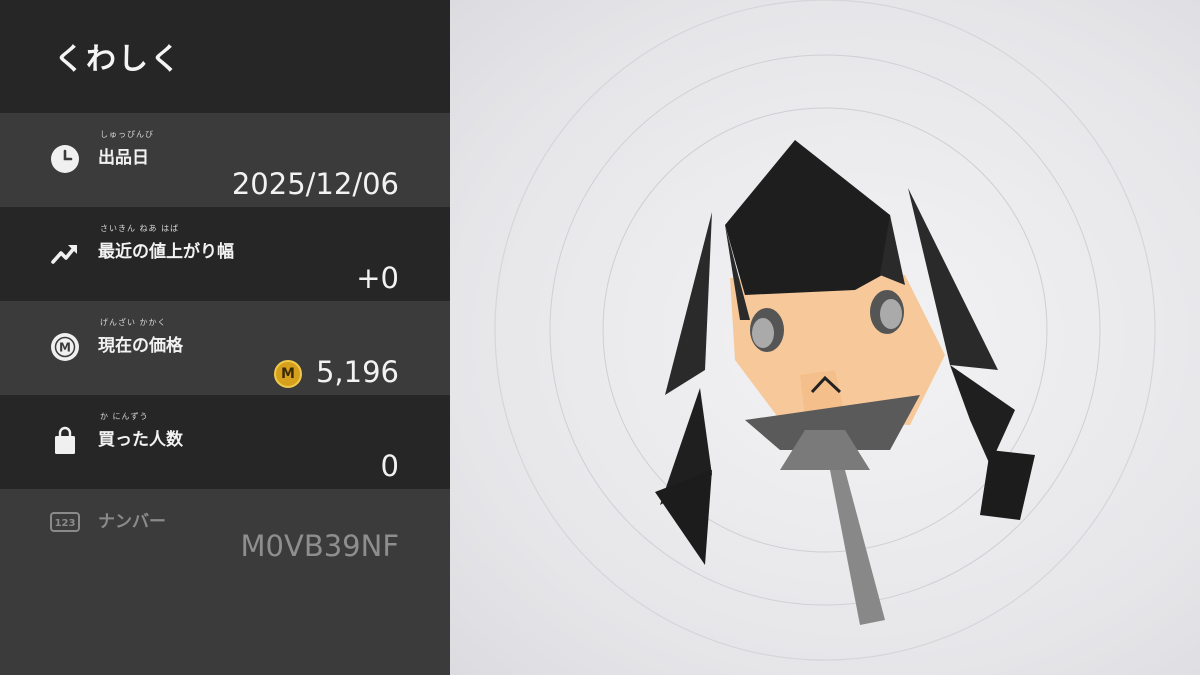  I want to click on details-header: くわしく, so click(225, 56).